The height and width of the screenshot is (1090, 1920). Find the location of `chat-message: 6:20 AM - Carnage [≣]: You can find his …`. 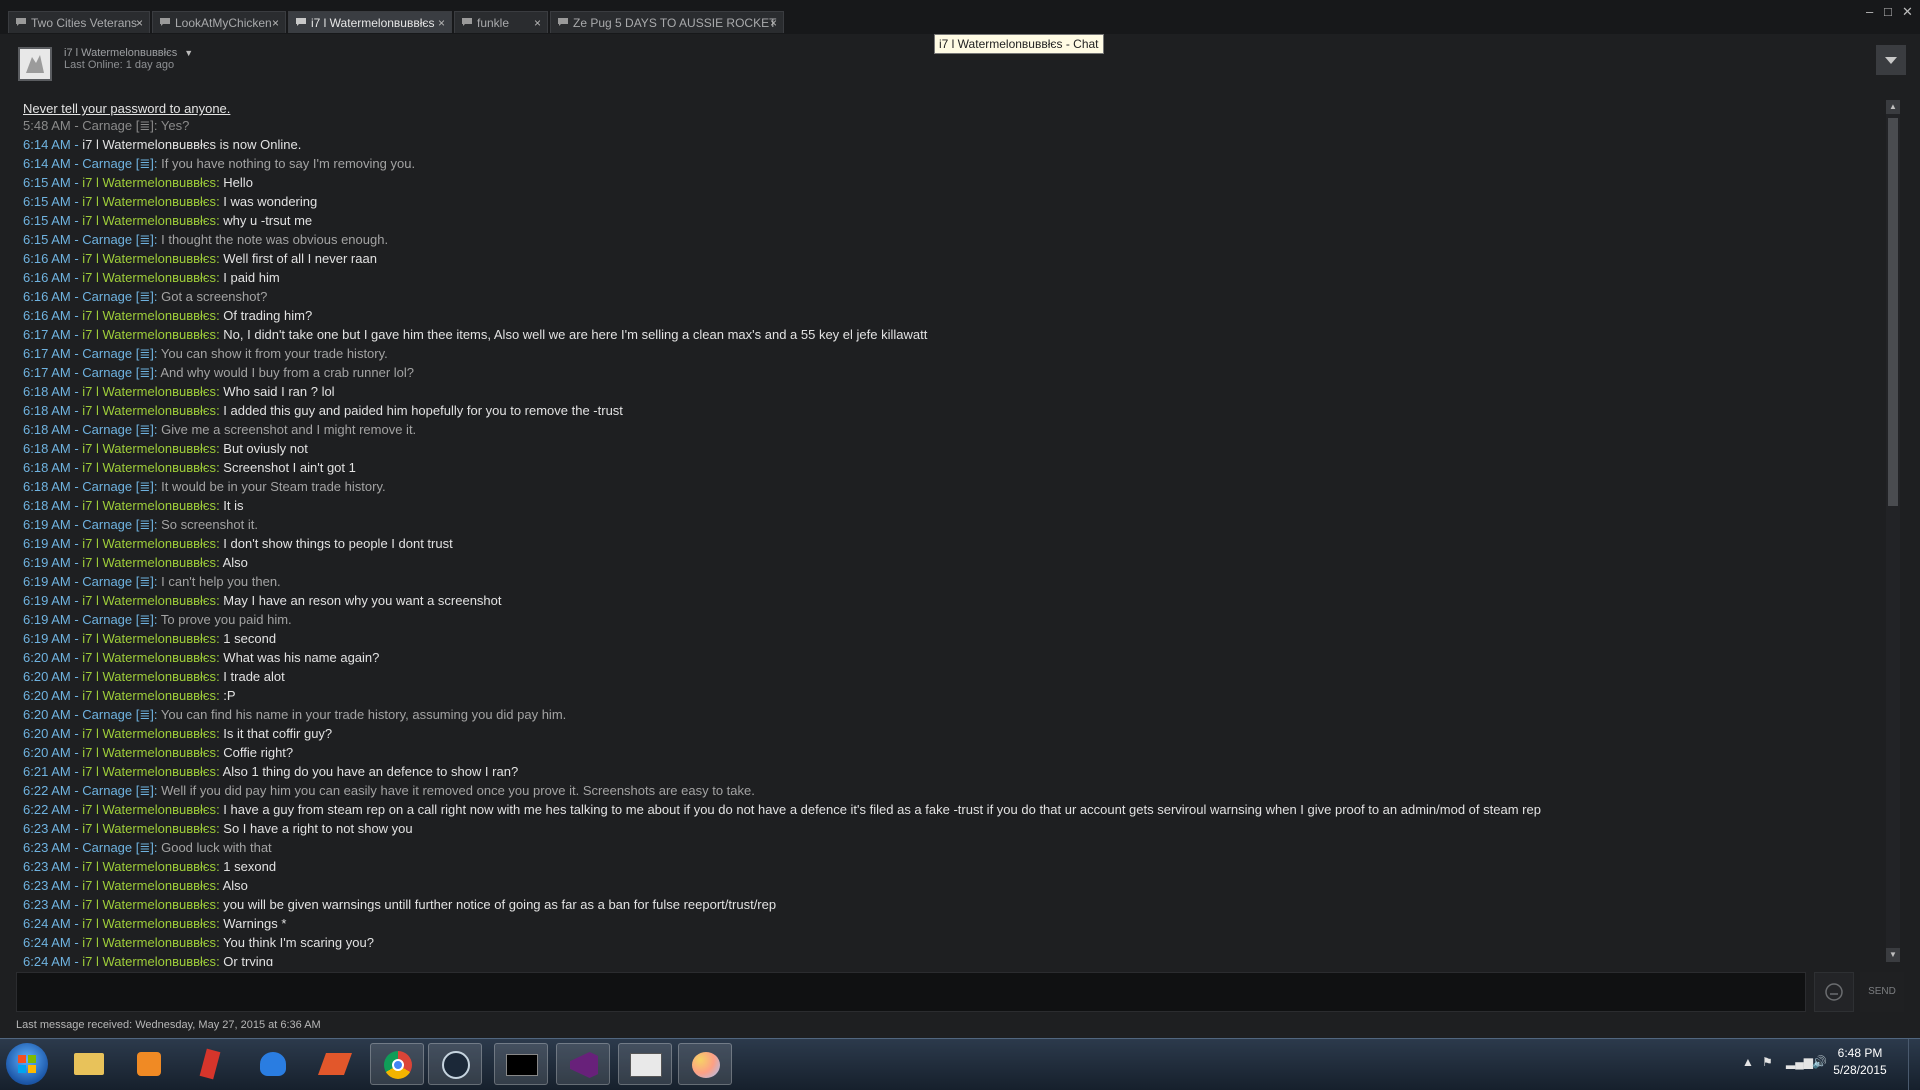

chat-message: 6:20 AM - Carnage [≣]: You can find his … is located at coordinates (295, 714).